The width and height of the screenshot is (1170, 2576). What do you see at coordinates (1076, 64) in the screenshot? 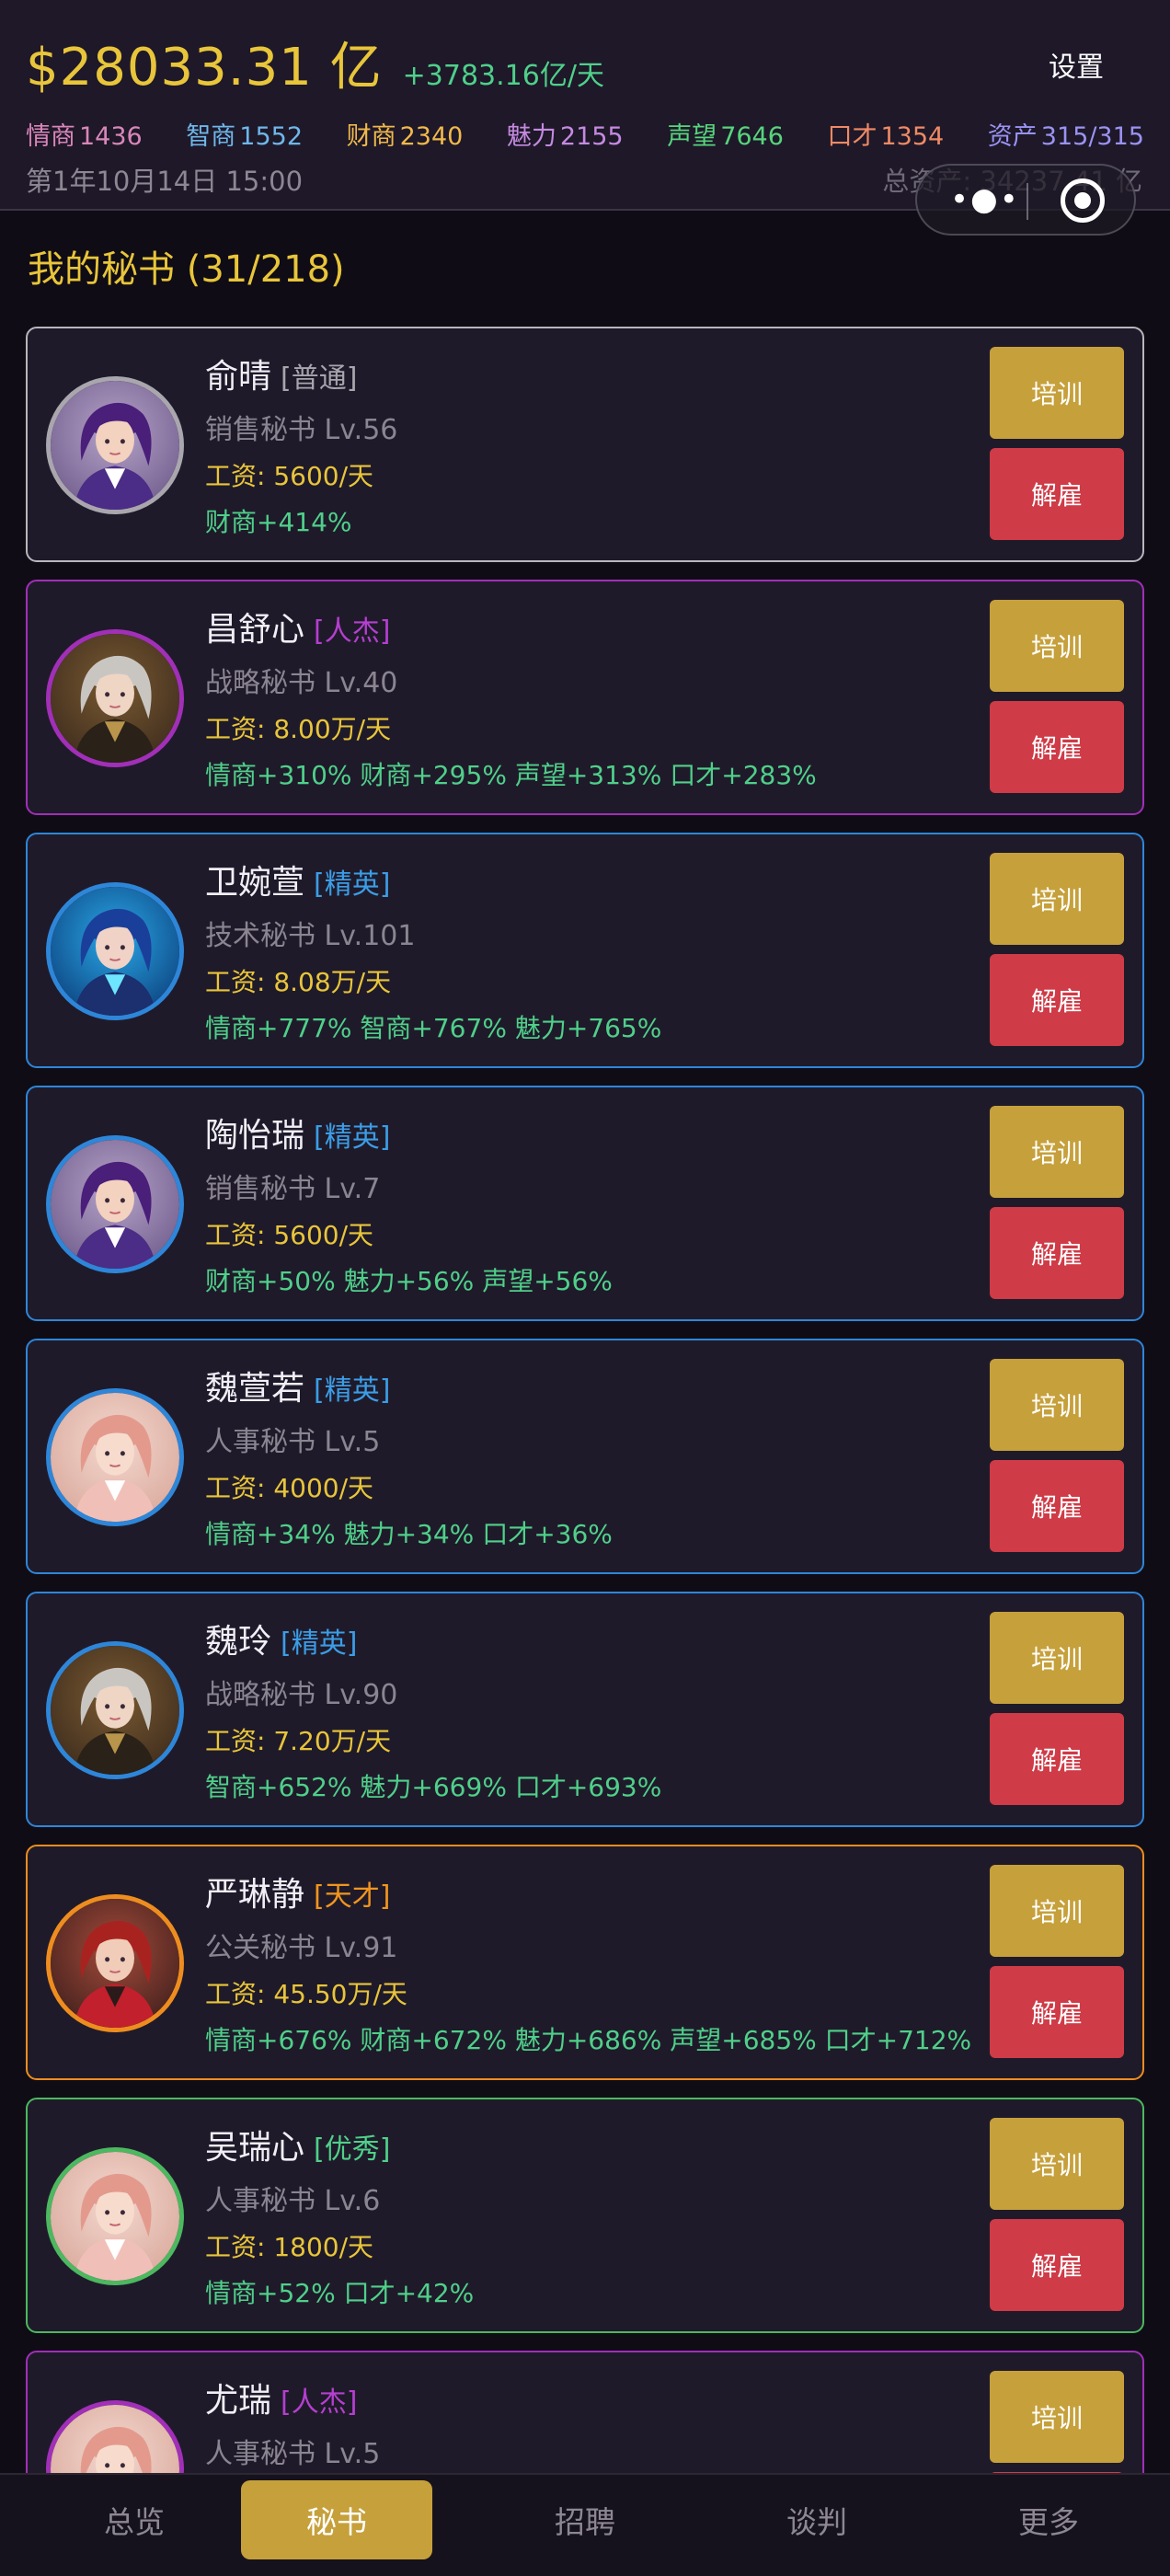
I see `settings-button: 设置` at bounding box center [1076, 64].